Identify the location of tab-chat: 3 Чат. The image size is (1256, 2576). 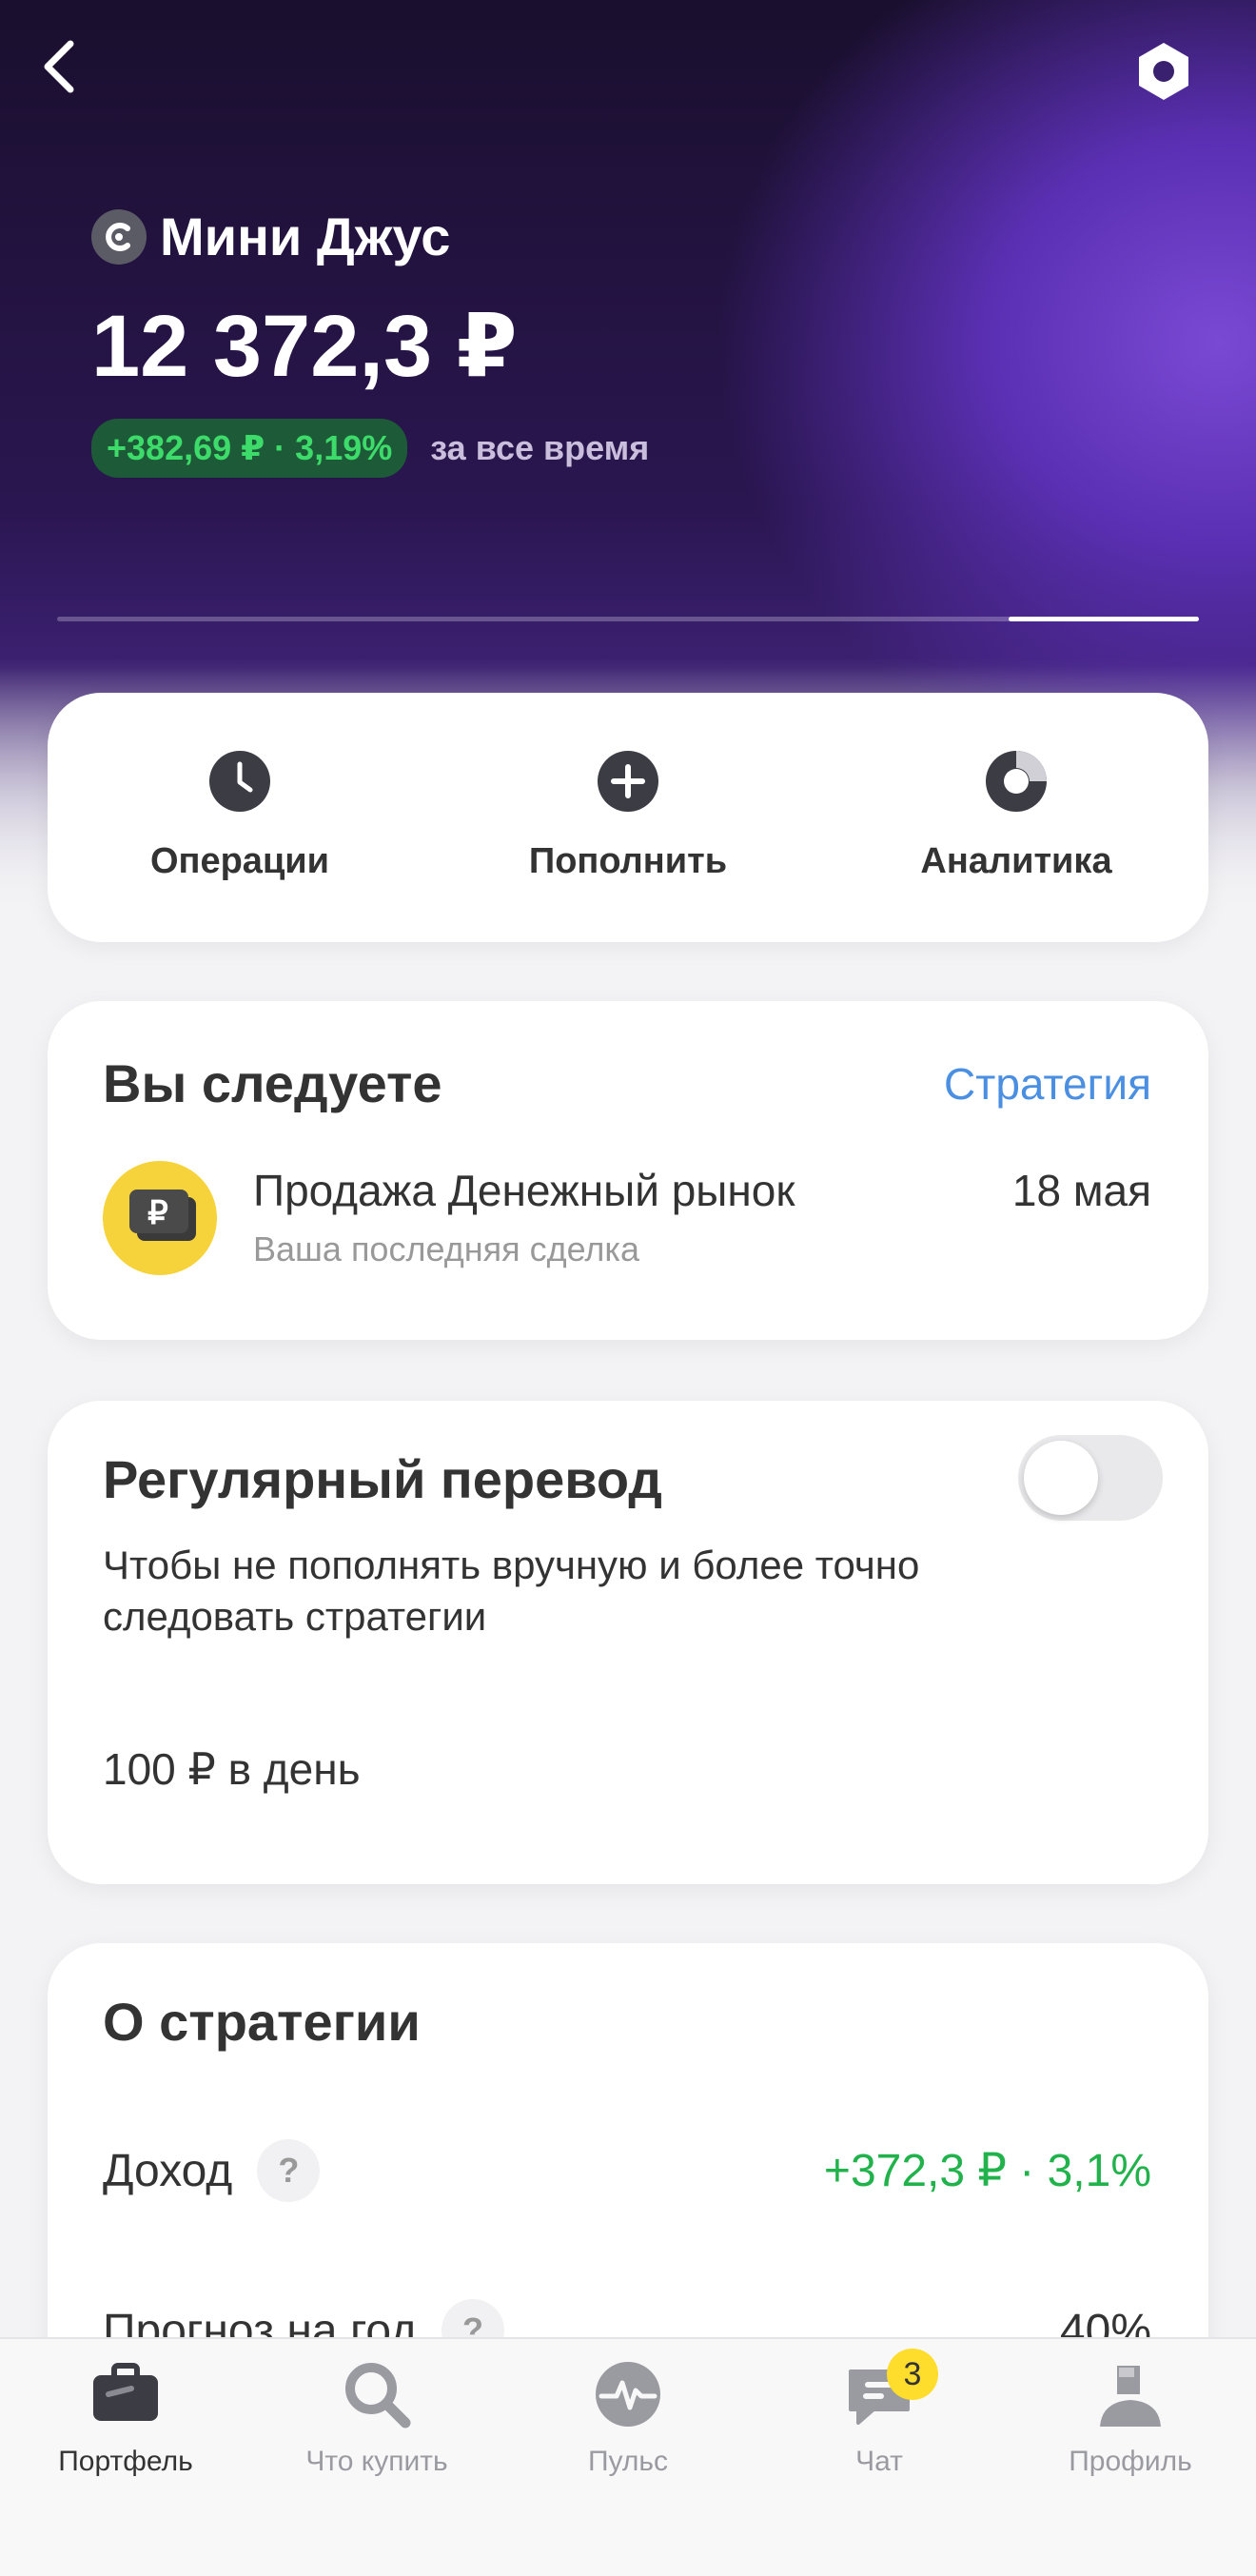
(879, 2413).